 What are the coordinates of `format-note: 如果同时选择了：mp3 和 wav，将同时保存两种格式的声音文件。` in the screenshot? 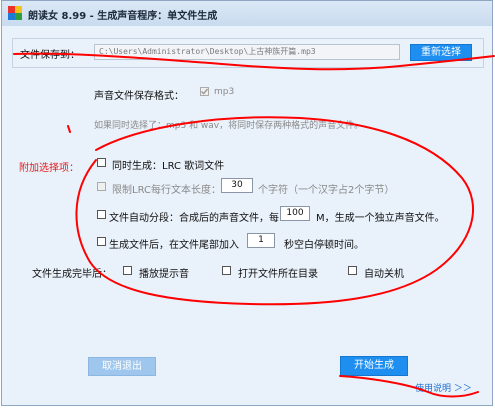 It's located at (229, 126).